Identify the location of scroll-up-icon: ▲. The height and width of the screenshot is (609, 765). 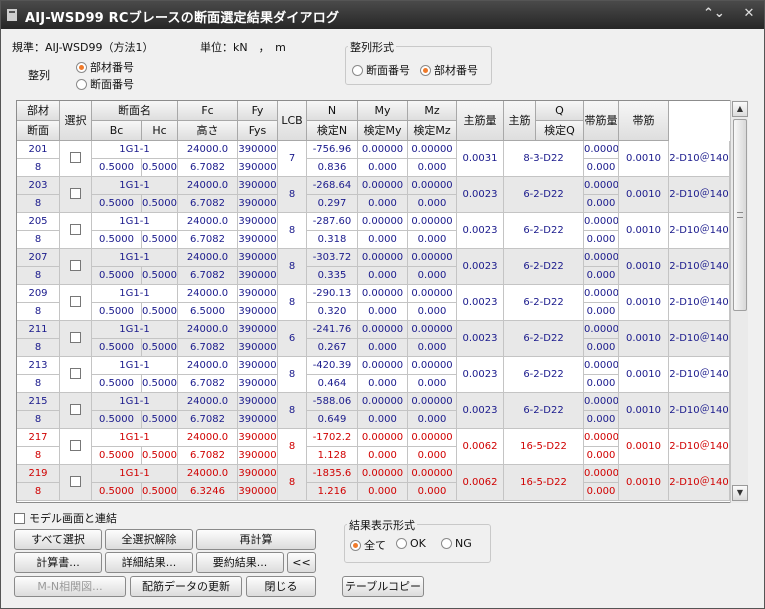
(740, 109).